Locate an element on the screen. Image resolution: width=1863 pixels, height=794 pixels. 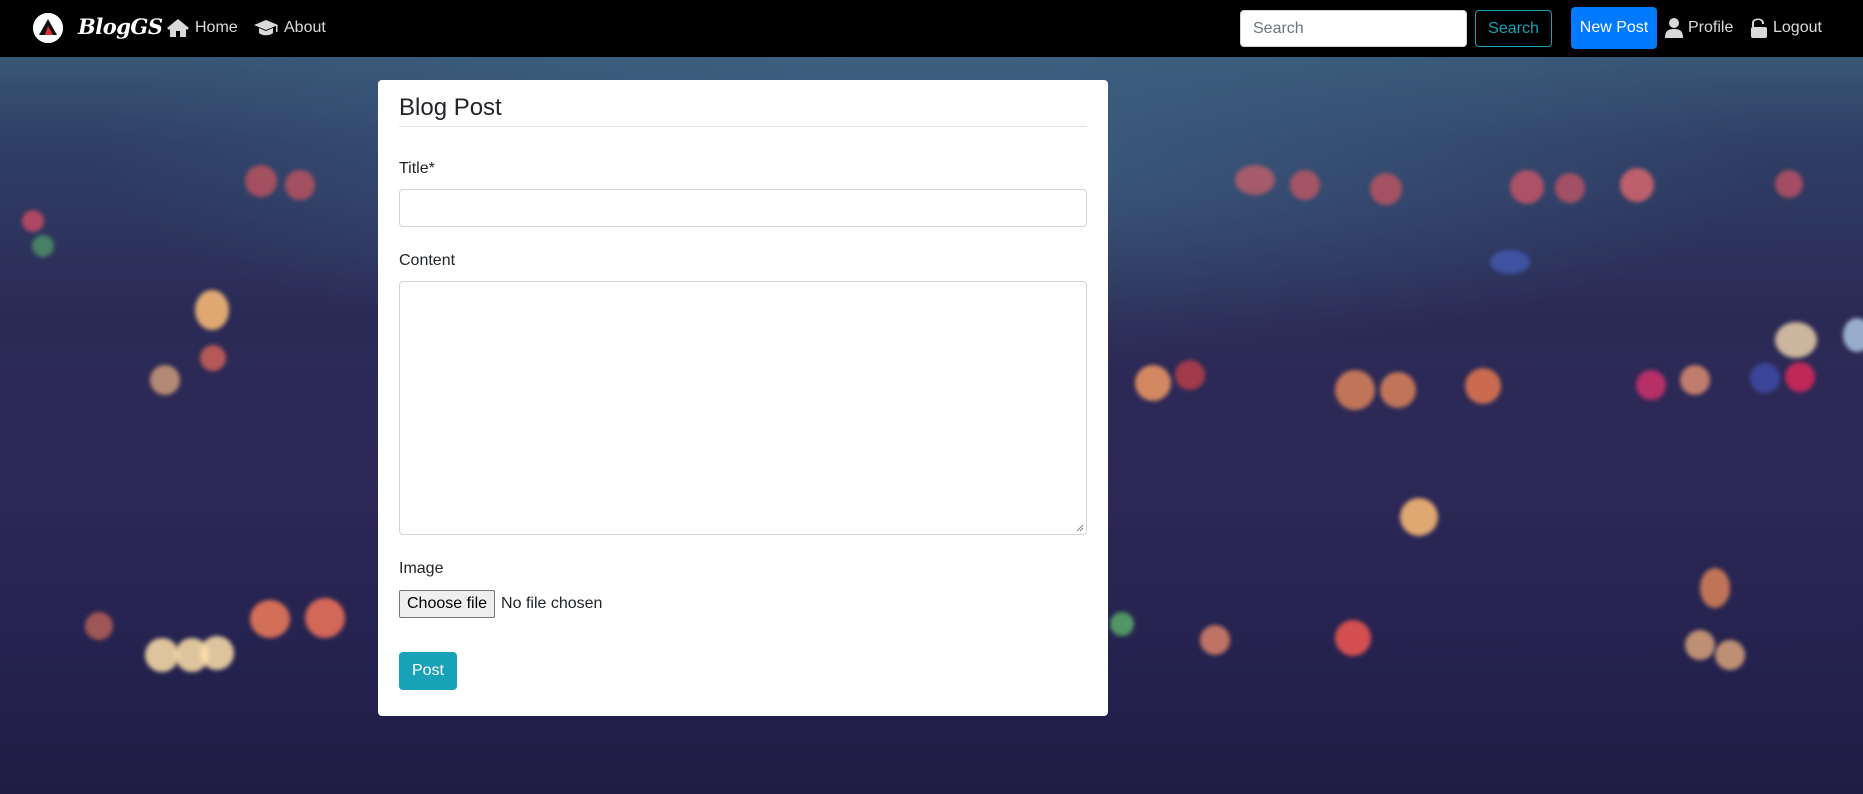
title-label: Title* is located at coordinates (417, 168).